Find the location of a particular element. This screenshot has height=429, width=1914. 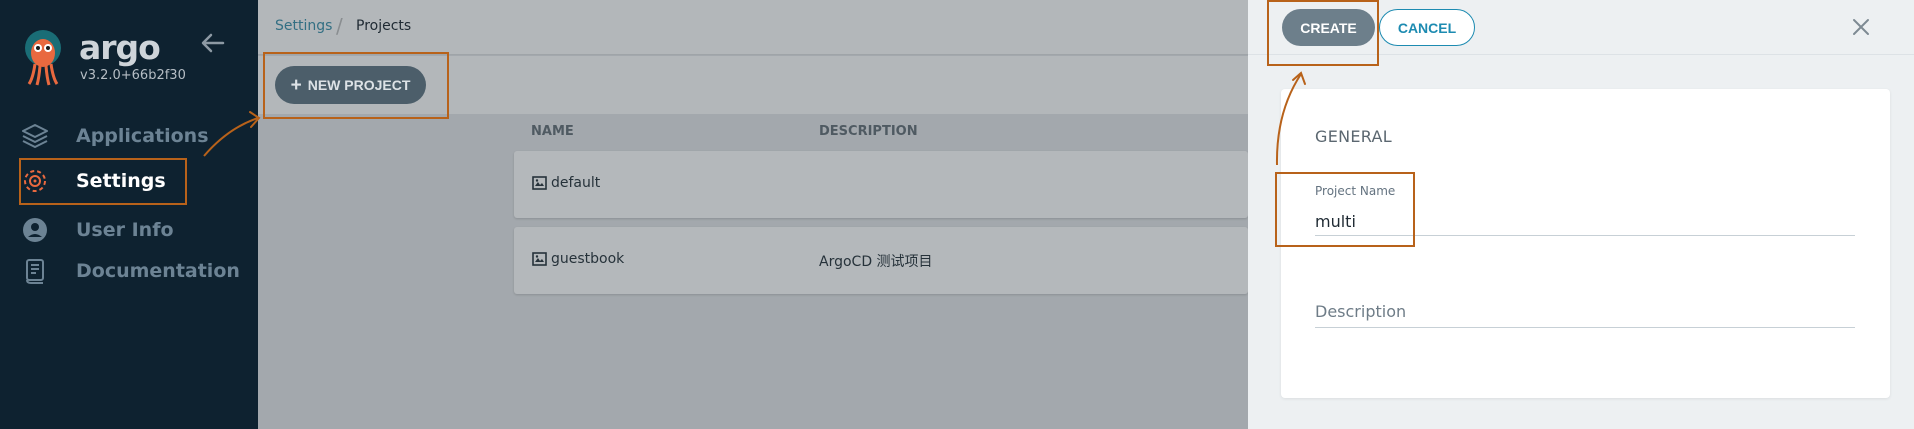

project-name-highlight-box is located at coordinates (1345, 209).